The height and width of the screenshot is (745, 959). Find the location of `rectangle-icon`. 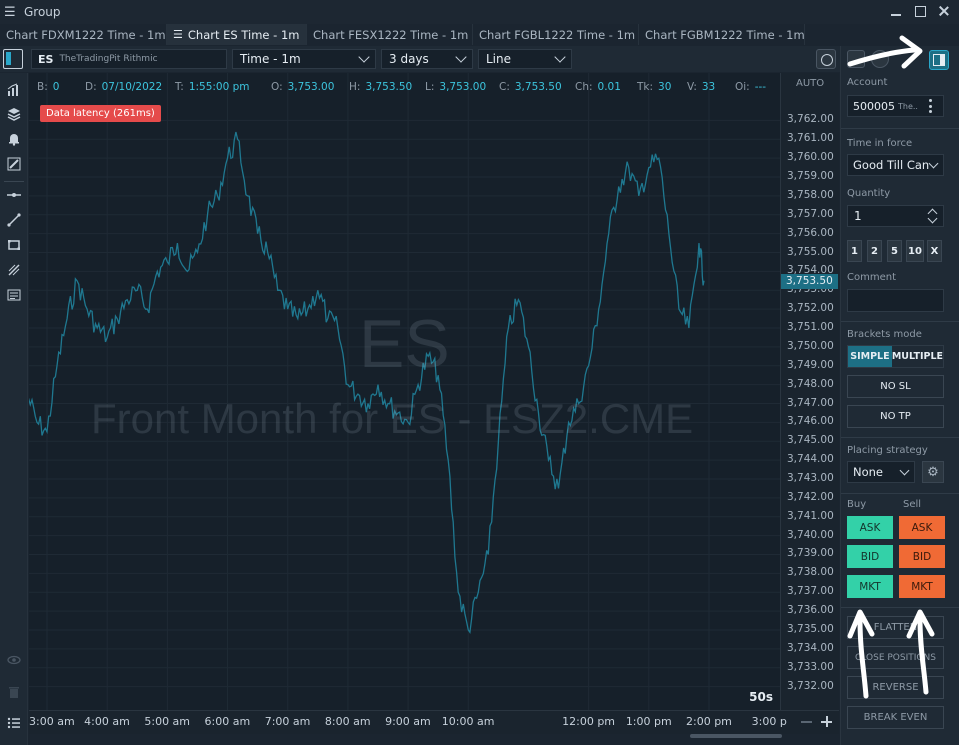

rectangle-icon is located at coordinates (14, 245).